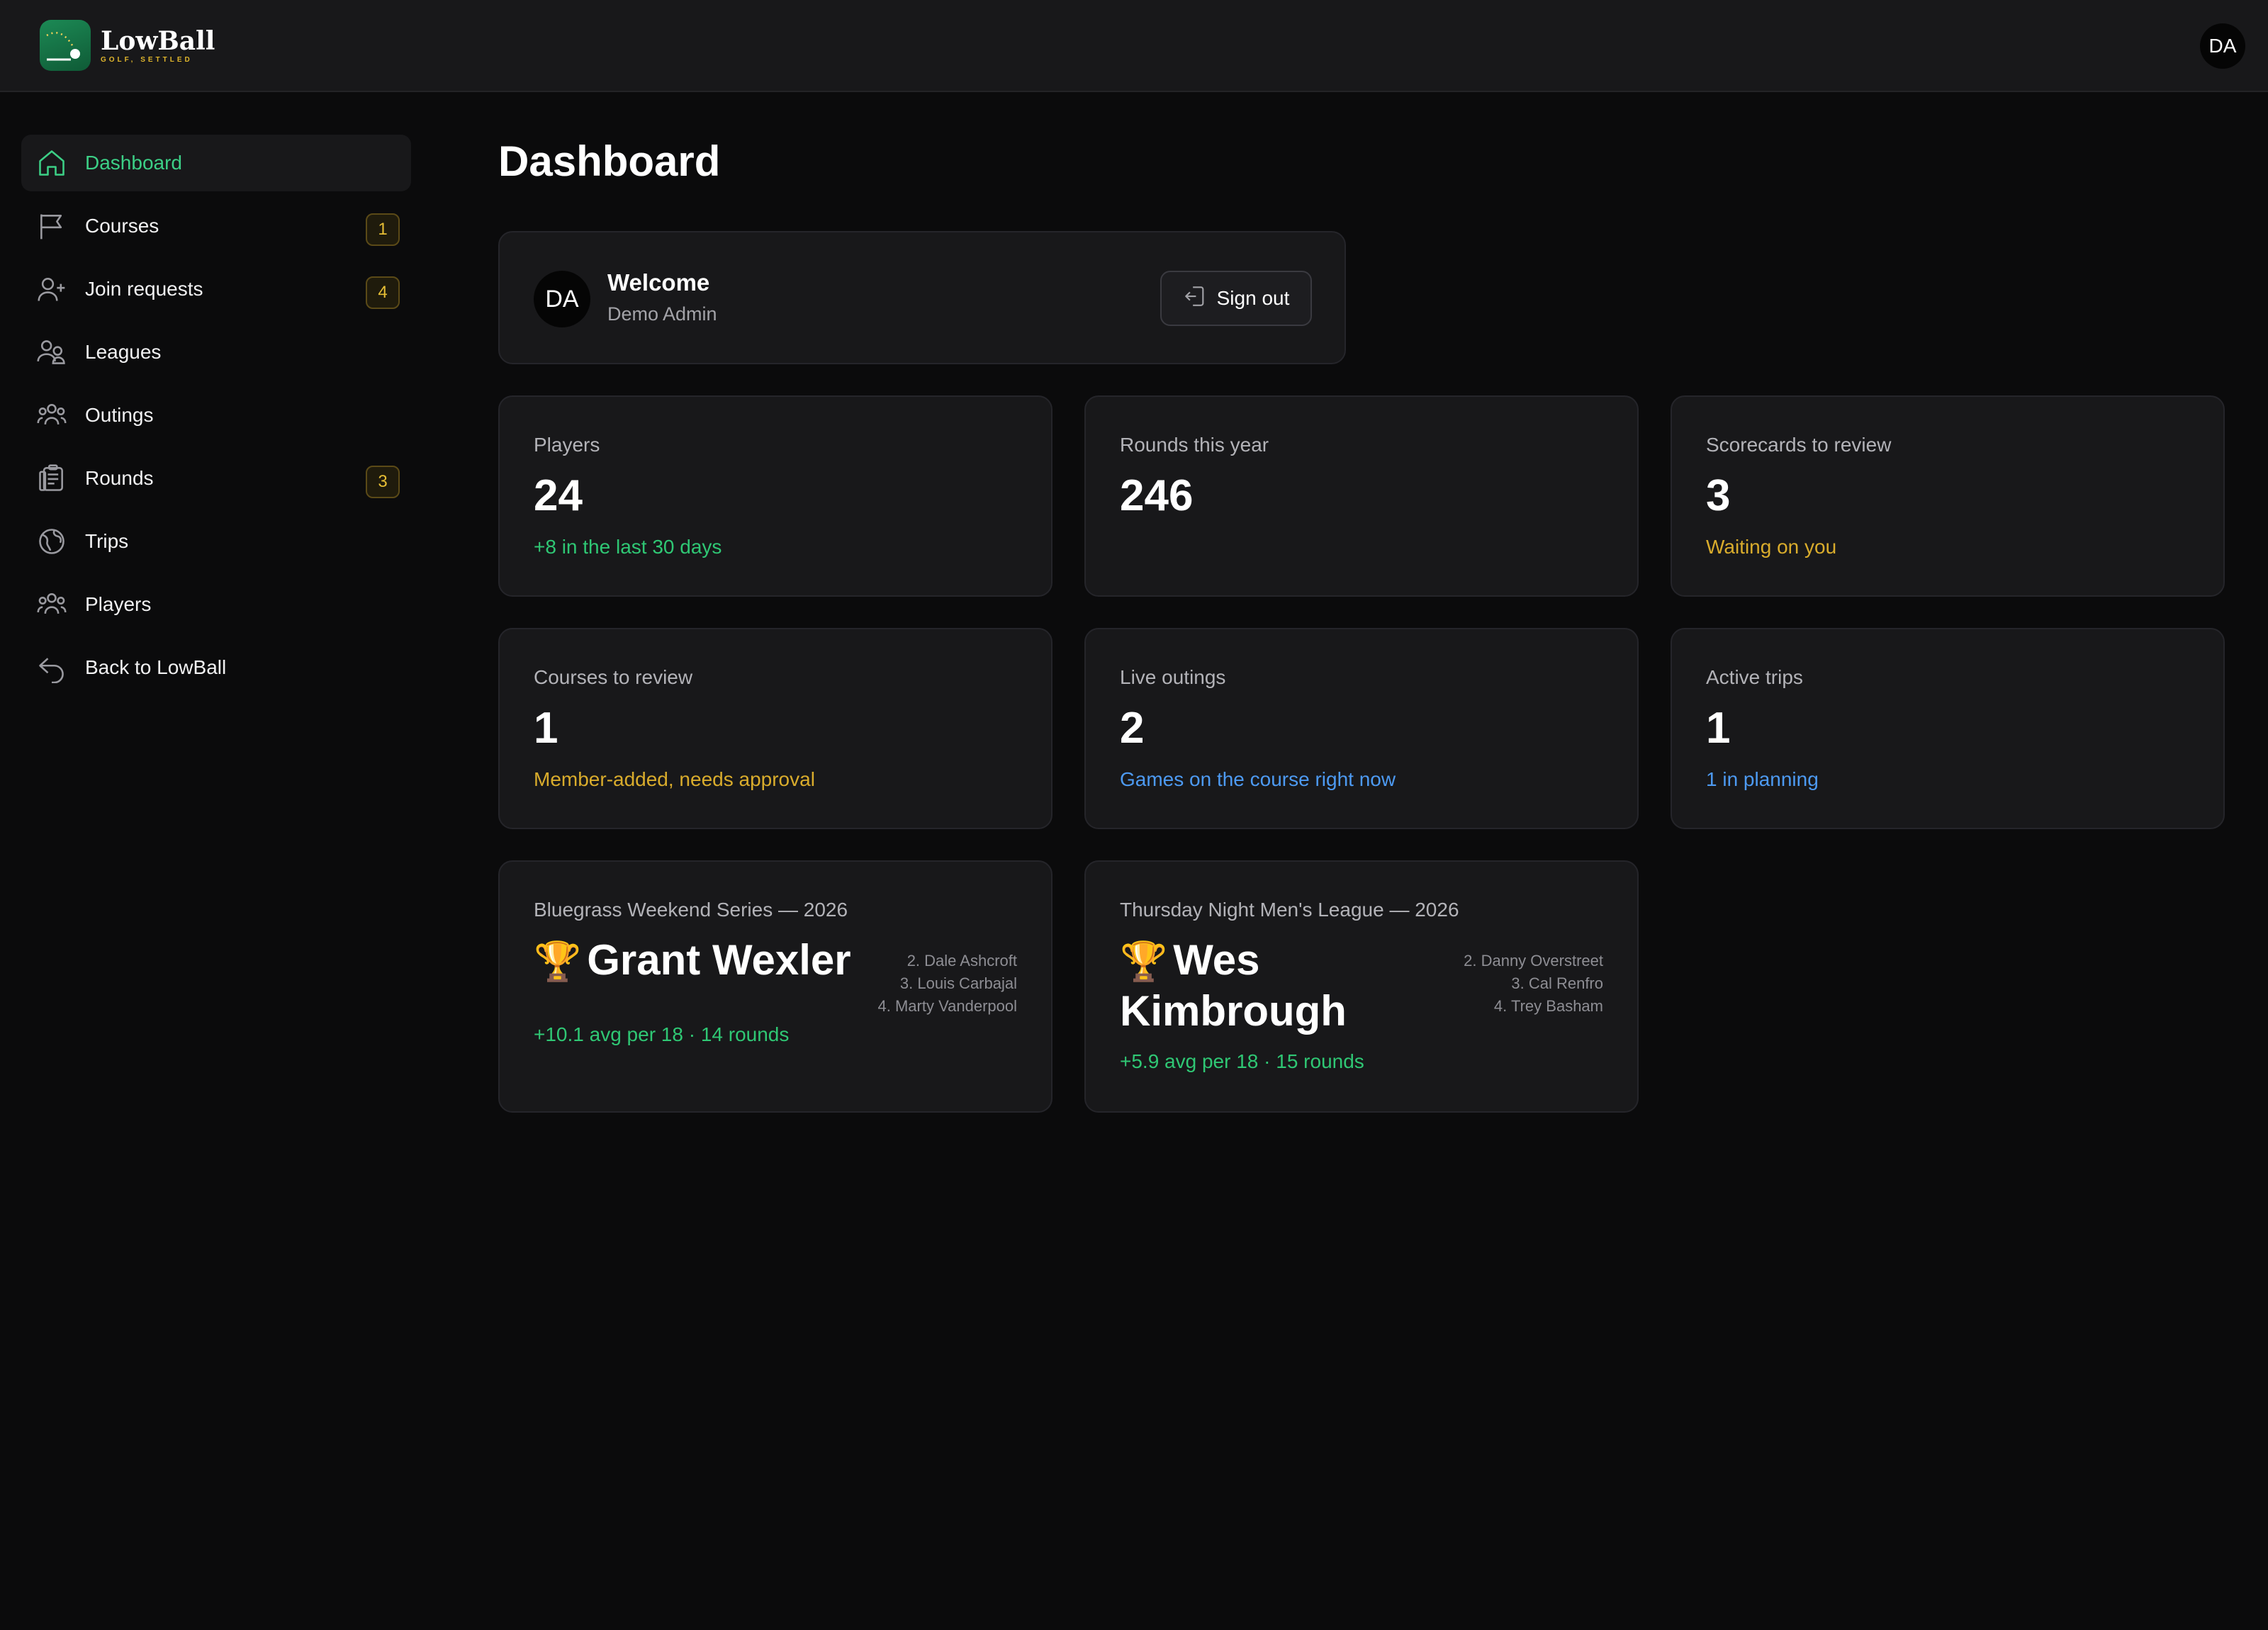 Image resolution: width=2268 pixels, height=1630 pixels. What do you see at coordinates (1216, 960) in the screenshot?
I see `leader-name: Wes` at bounding box center [1216, 960].